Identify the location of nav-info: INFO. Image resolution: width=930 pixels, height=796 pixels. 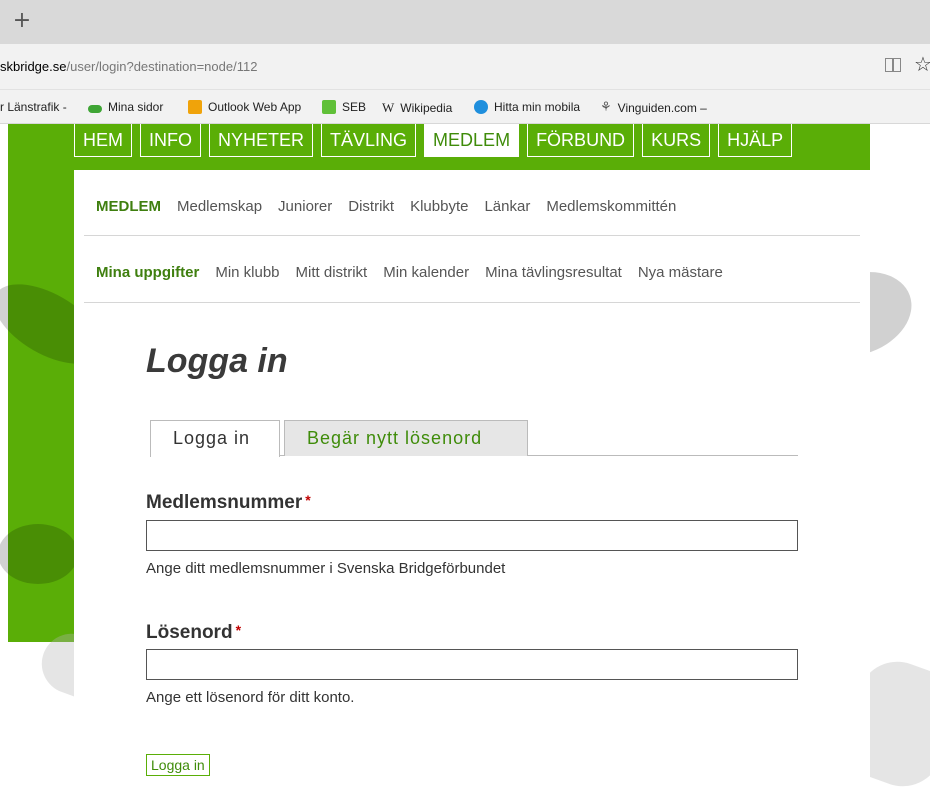
(170, 140).